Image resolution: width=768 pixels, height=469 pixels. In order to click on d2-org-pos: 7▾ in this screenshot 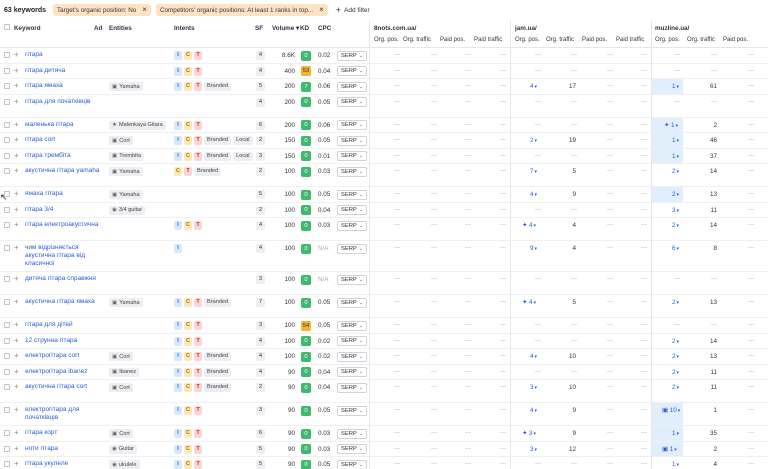, I will do `click(533, 171)`.